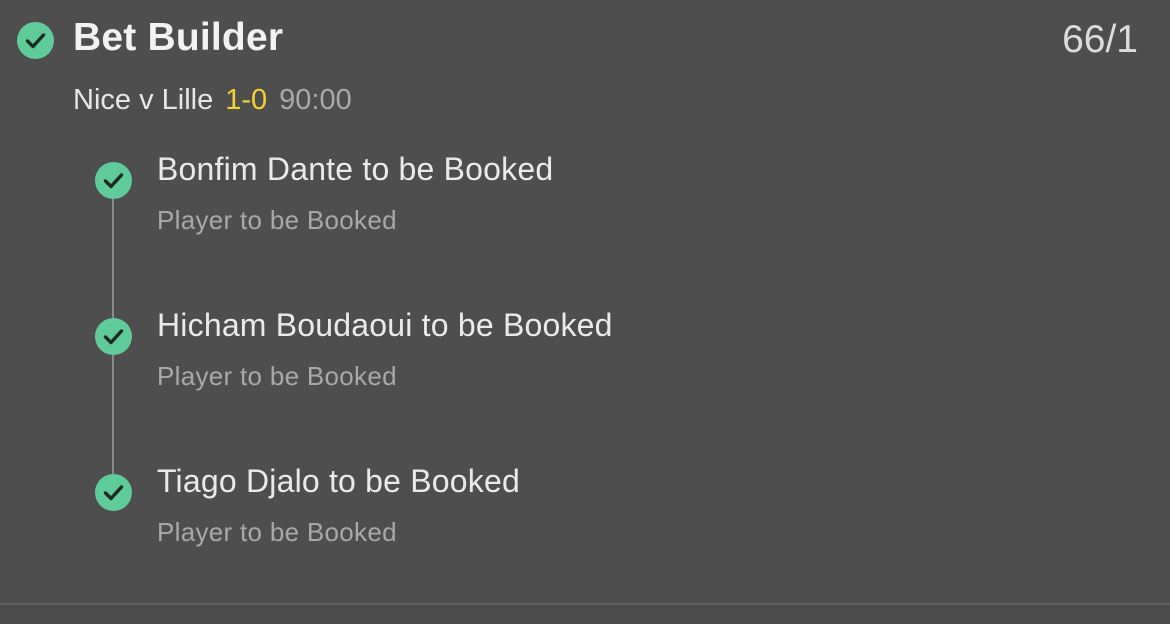 This screenshot has width=1170, height=624. Describe the element at coordinates (143, 100) in the screenshot. I see `match-name: Nice v Lille` at that location.